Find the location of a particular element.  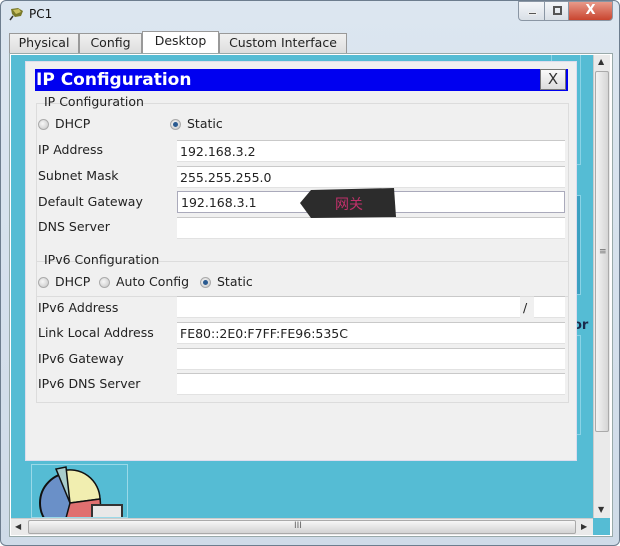

annotation-text: 网关 is located at coordinates (349, 205).